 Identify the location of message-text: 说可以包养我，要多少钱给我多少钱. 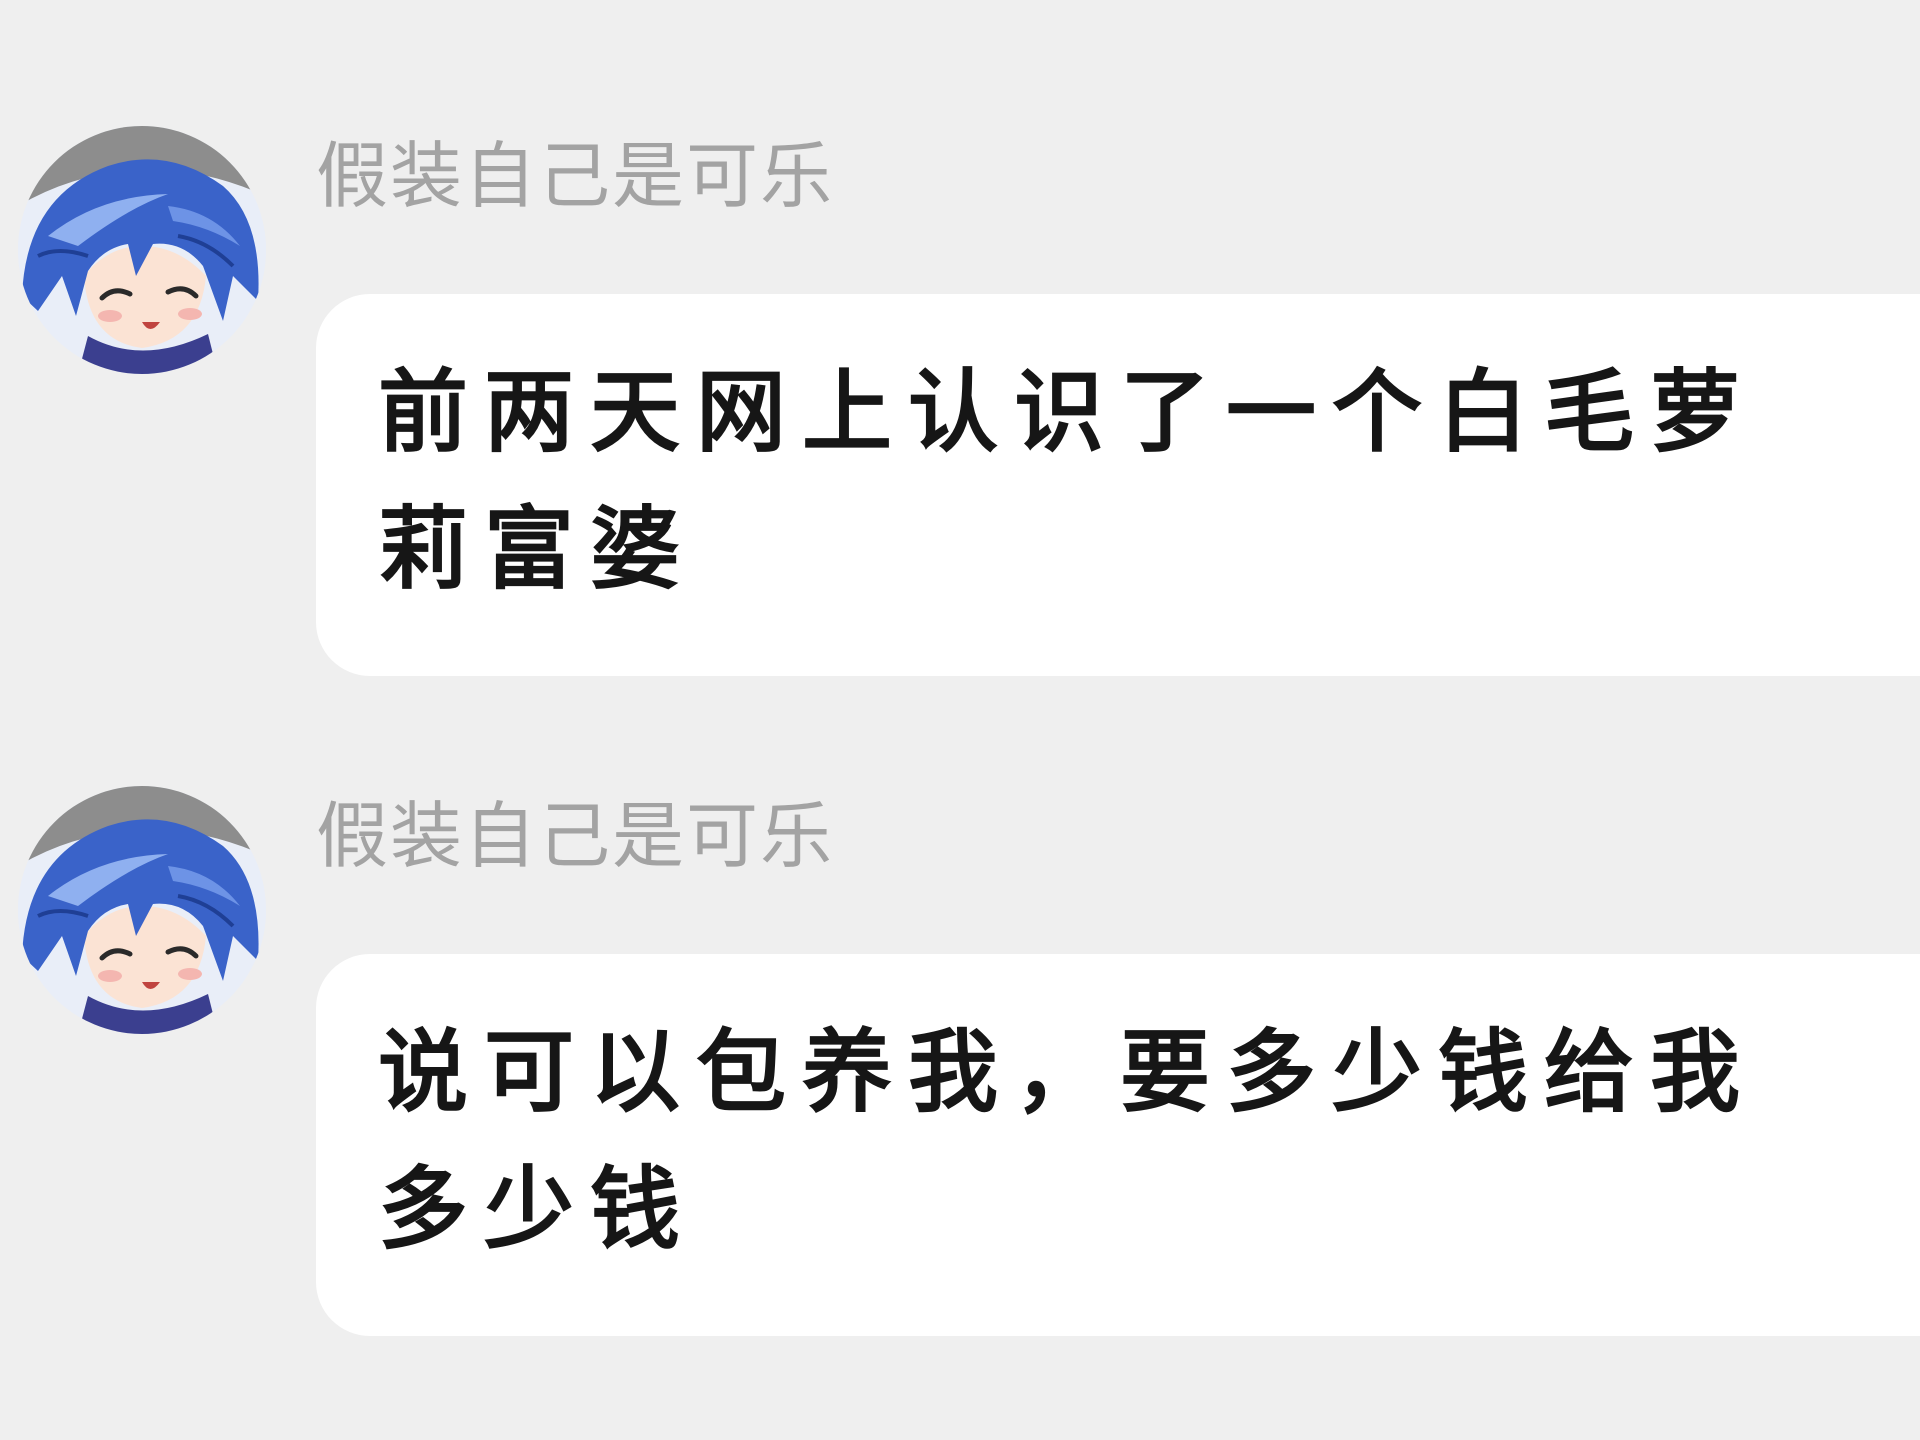
(1067, 1141).